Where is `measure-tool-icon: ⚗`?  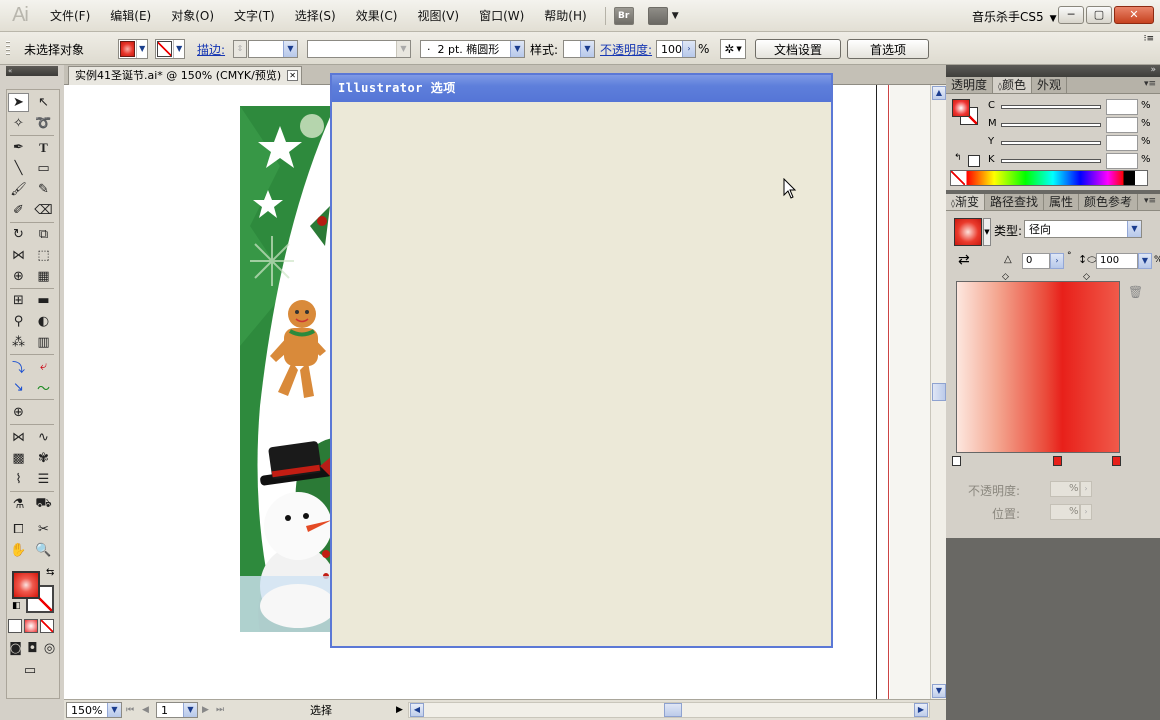
measure-tool-icon: ⚗ is located at coordinates (18, 504).